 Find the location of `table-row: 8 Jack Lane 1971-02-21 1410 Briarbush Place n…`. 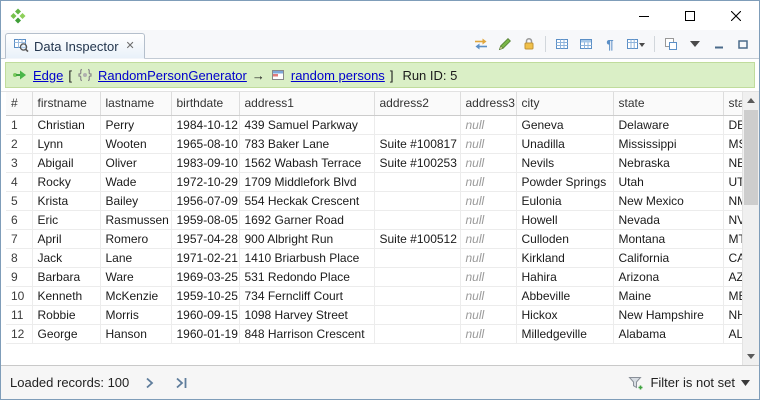

table-row: 8 Jack Lane 1971-02-21 1410 Briarbush Place n… is located at coordinates (374, 258).